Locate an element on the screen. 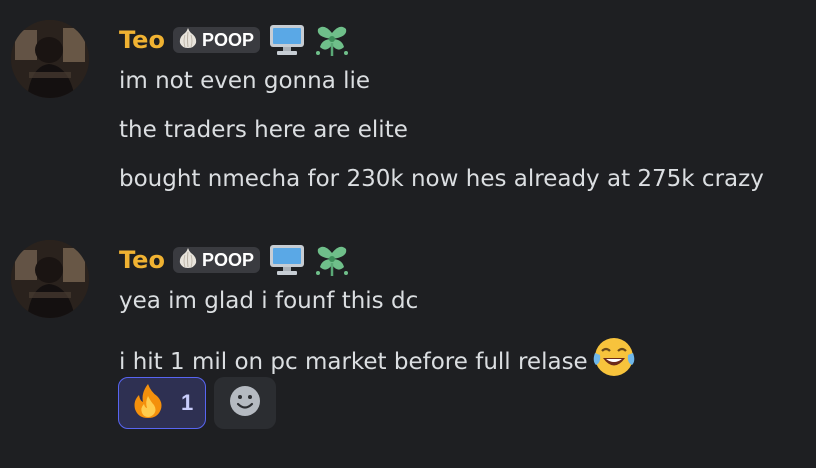 The width and height of the screenshot is (816, 468). reaction-fire: 1 is located at coordinates (162, 403).